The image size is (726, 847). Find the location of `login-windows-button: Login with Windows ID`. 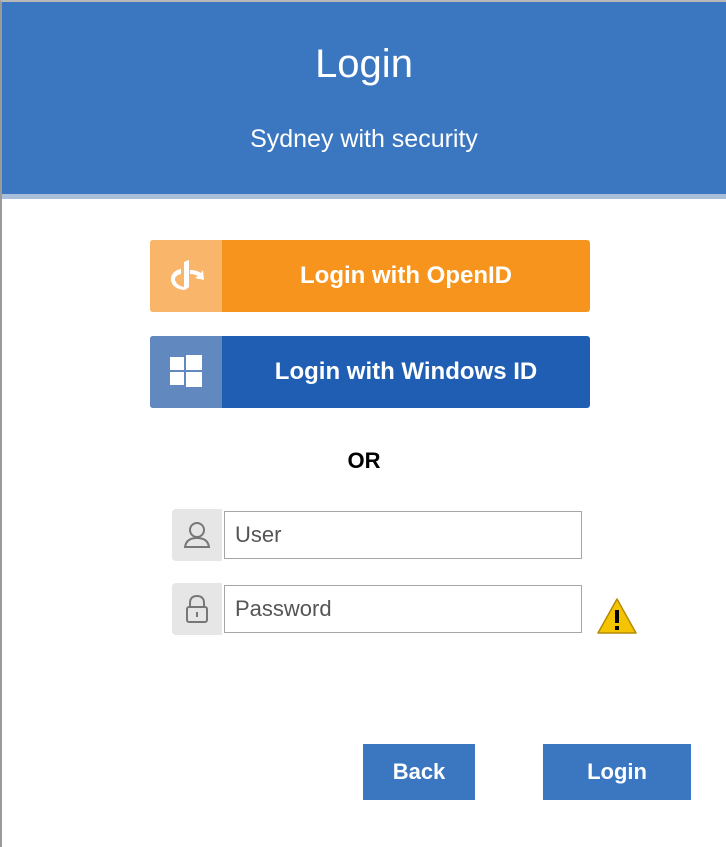

login-windows-button: Login with Windows ID is located at coordinates (370, 372).